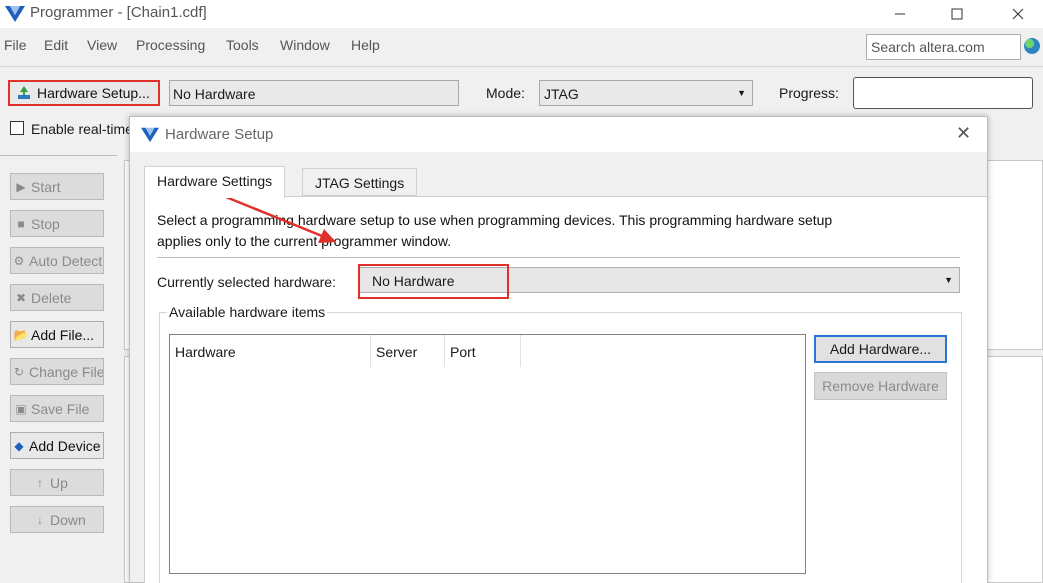 The width and height of the screenshot is (1043, 583). What do you see at coordinates (408, 351) in the screenshot?
I see `column-header-server: Server` at bounding box center [408, 351].